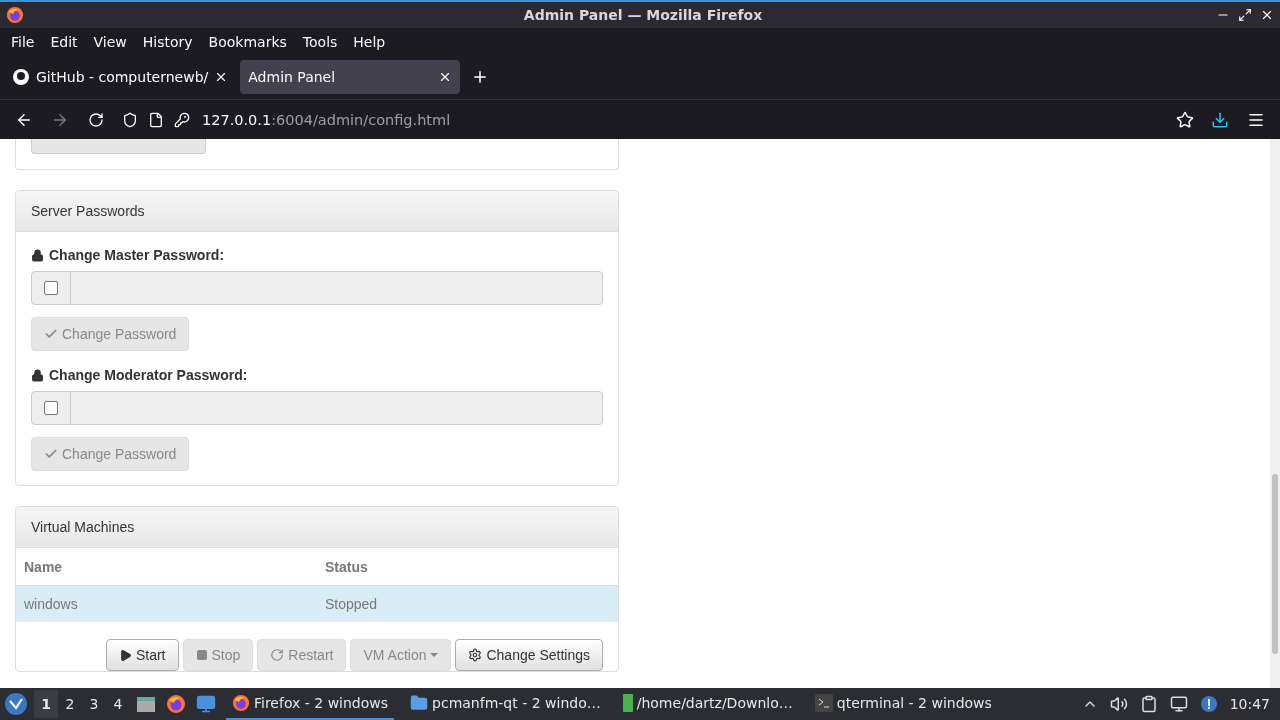  I want to click on panel-title: Server Passwords, so click(317, 211).